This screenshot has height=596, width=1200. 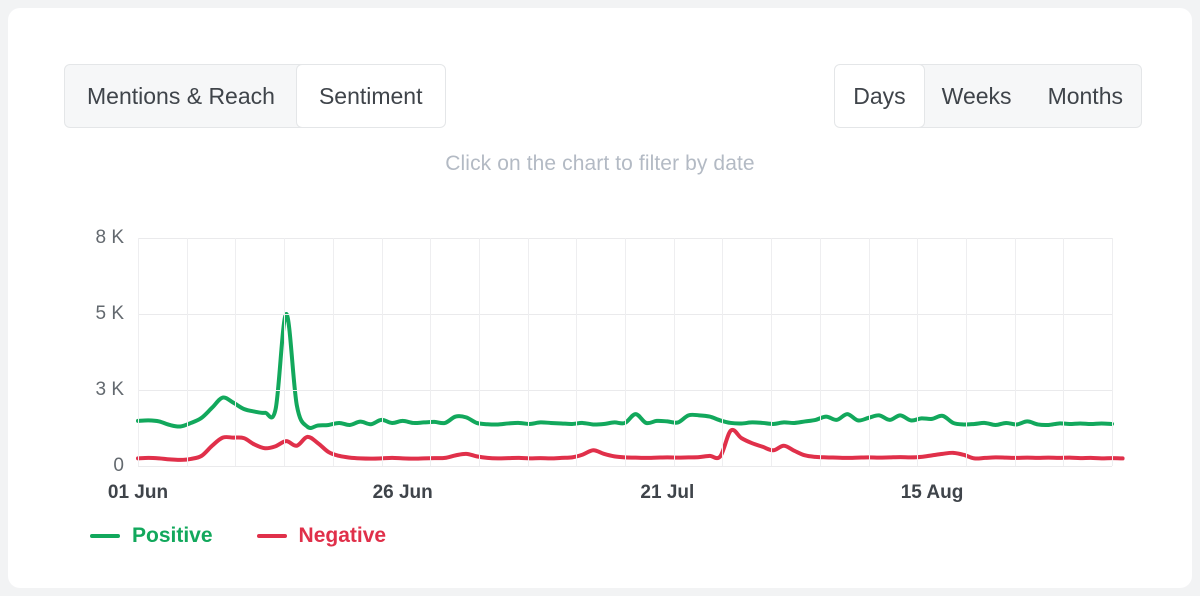 What do you see at coordinates (109, 237) in the screenshot?
I see `y-axis-tick-label: 8 K` at bounding box center [109, 237].